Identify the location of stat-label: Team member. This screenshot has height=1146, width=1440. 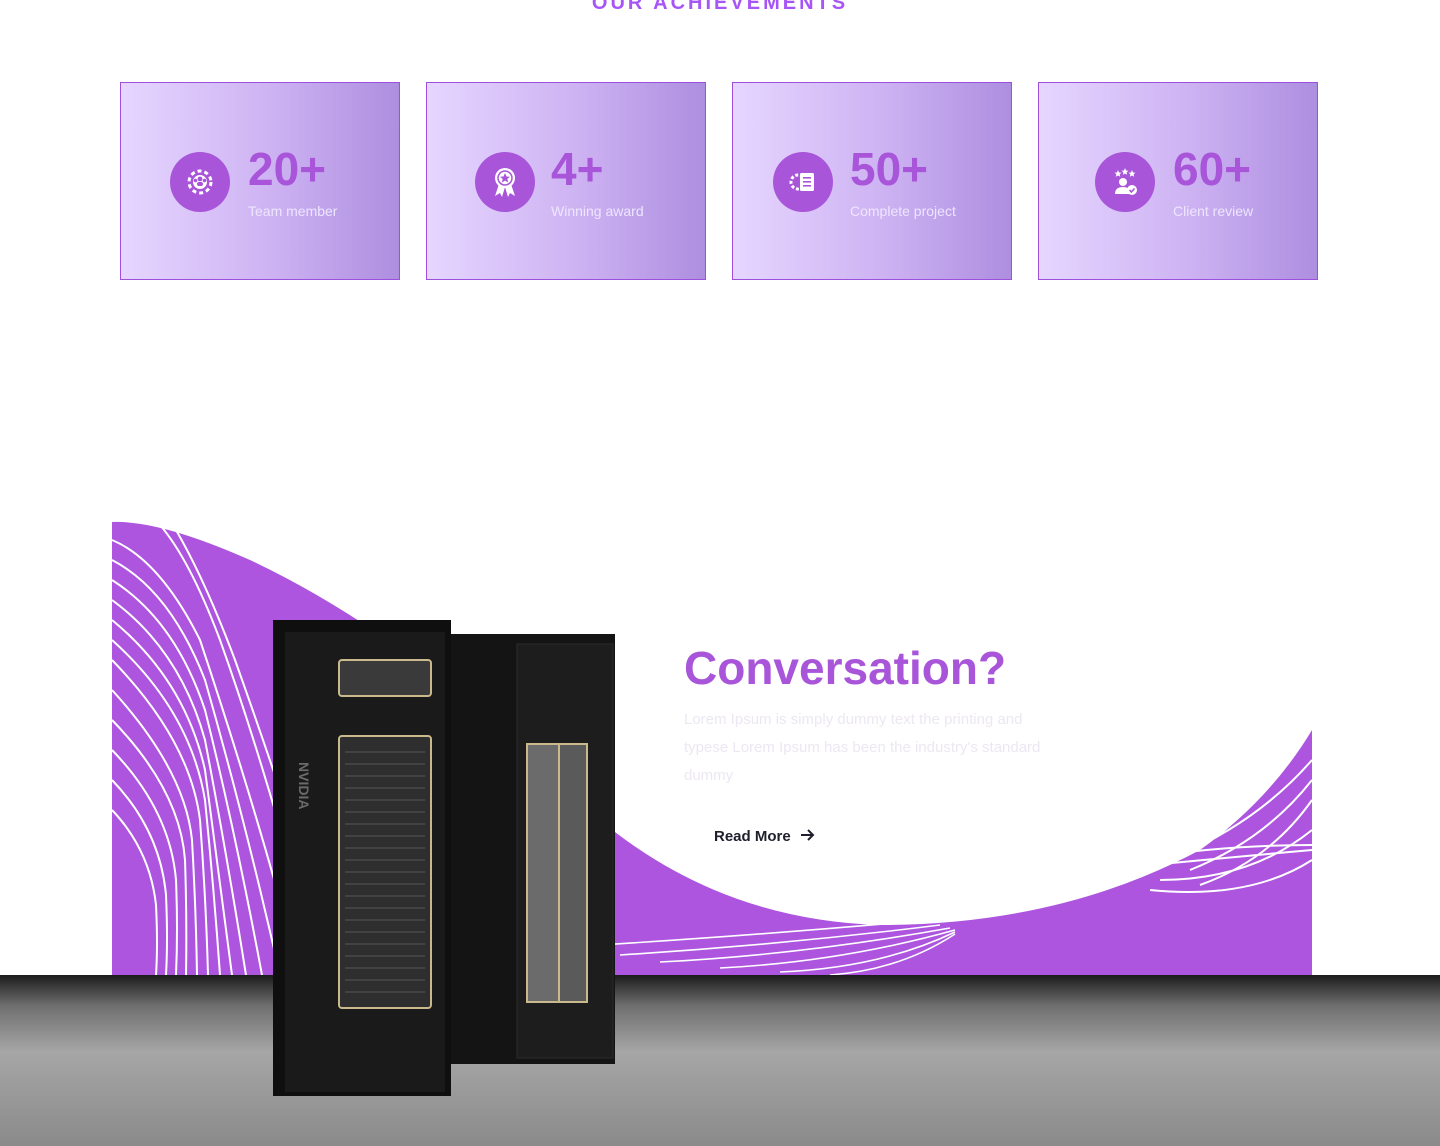
(293, 211).